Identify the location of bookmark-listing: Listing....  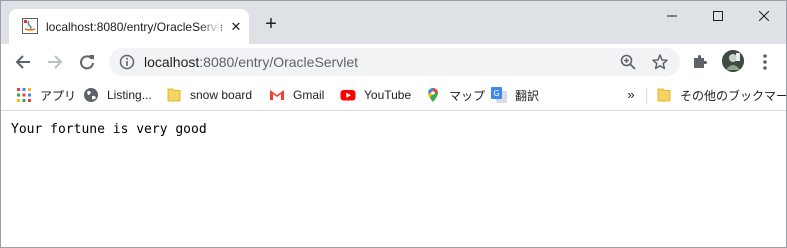
(117, 95).